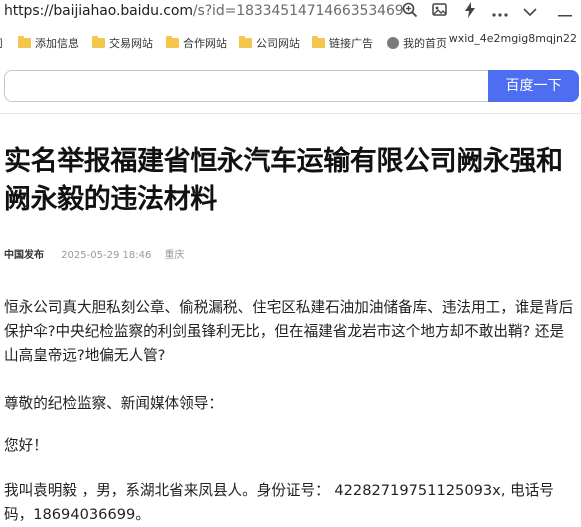 The height and width of the screenshot is (527, 581). I want to click on bookmark-item: 公司网站, so click(269, 43).